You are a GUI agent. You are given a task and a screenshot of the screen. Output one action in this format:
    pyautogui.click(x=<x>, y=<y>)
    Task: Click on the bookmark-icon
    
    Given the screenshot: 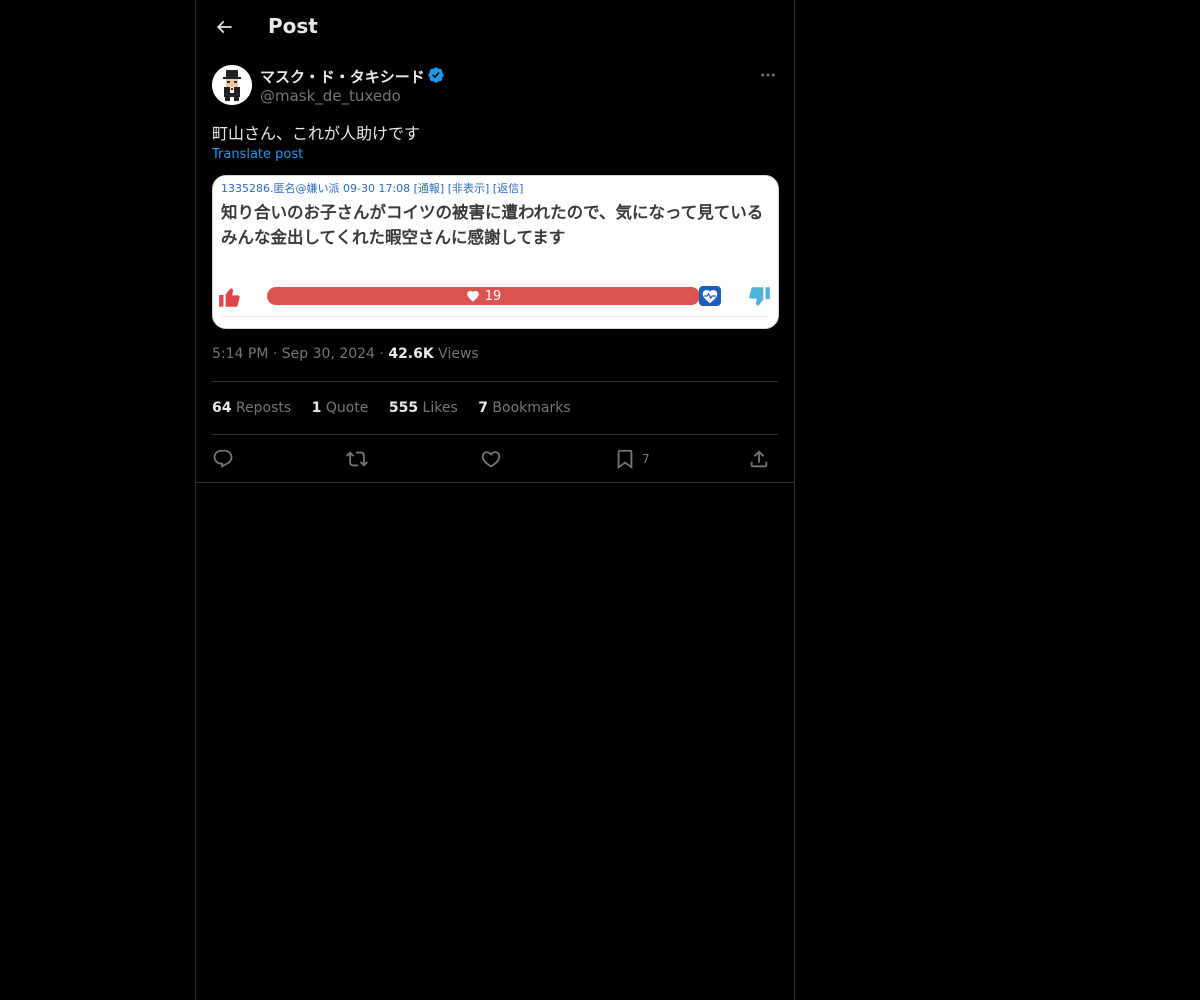 What is the action you would take?
    pyautogui.click(x=625, y=459)
    